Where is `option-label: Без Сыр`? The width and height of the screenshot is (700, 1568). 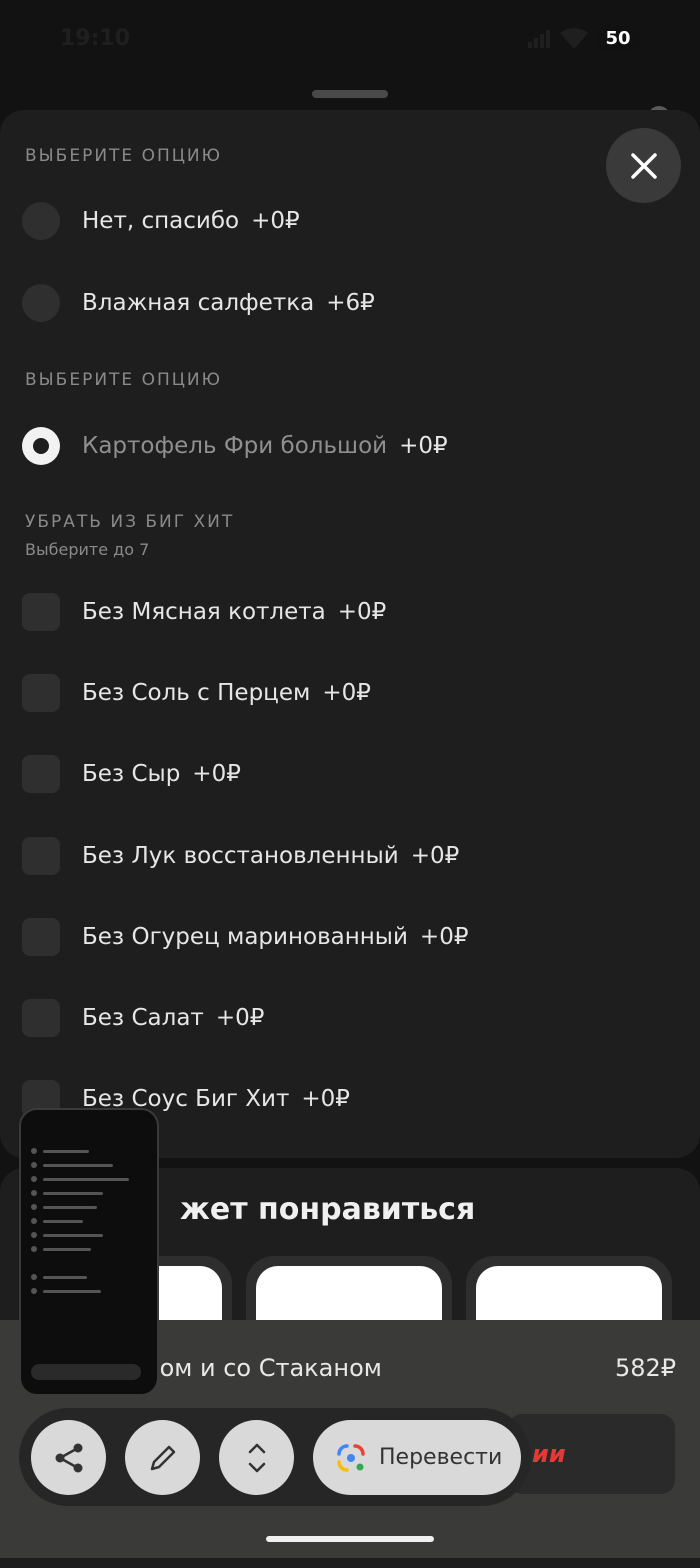
option-label: Без Сыр is located at coordinates (131, 774).